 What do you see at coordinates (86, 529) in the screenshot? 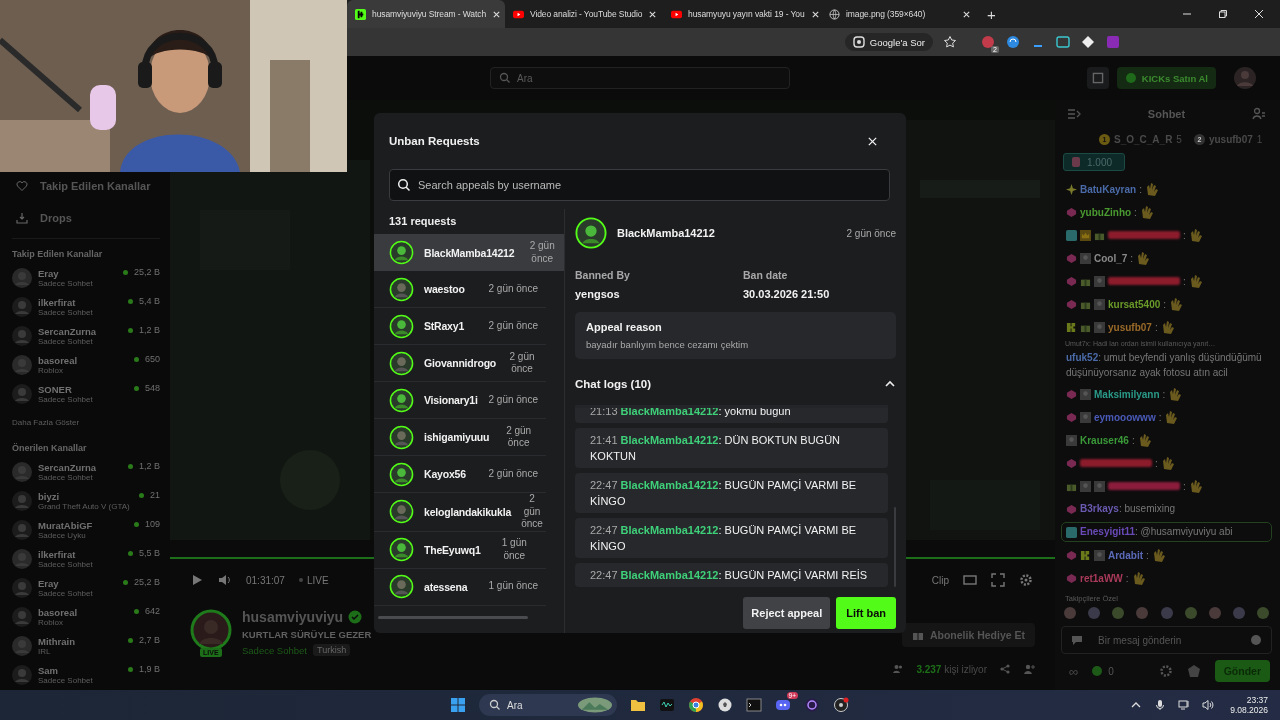
I see `channel-item: MuratAbiGF Sadece Uyku 109` at bounding box center [86, 529].